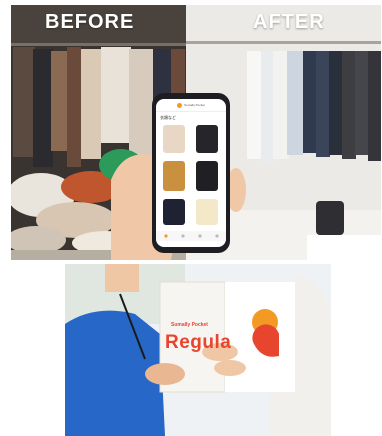 The image size is (382, 436). I want to click on phone-section-title: 衣類など, so click(168, 117).